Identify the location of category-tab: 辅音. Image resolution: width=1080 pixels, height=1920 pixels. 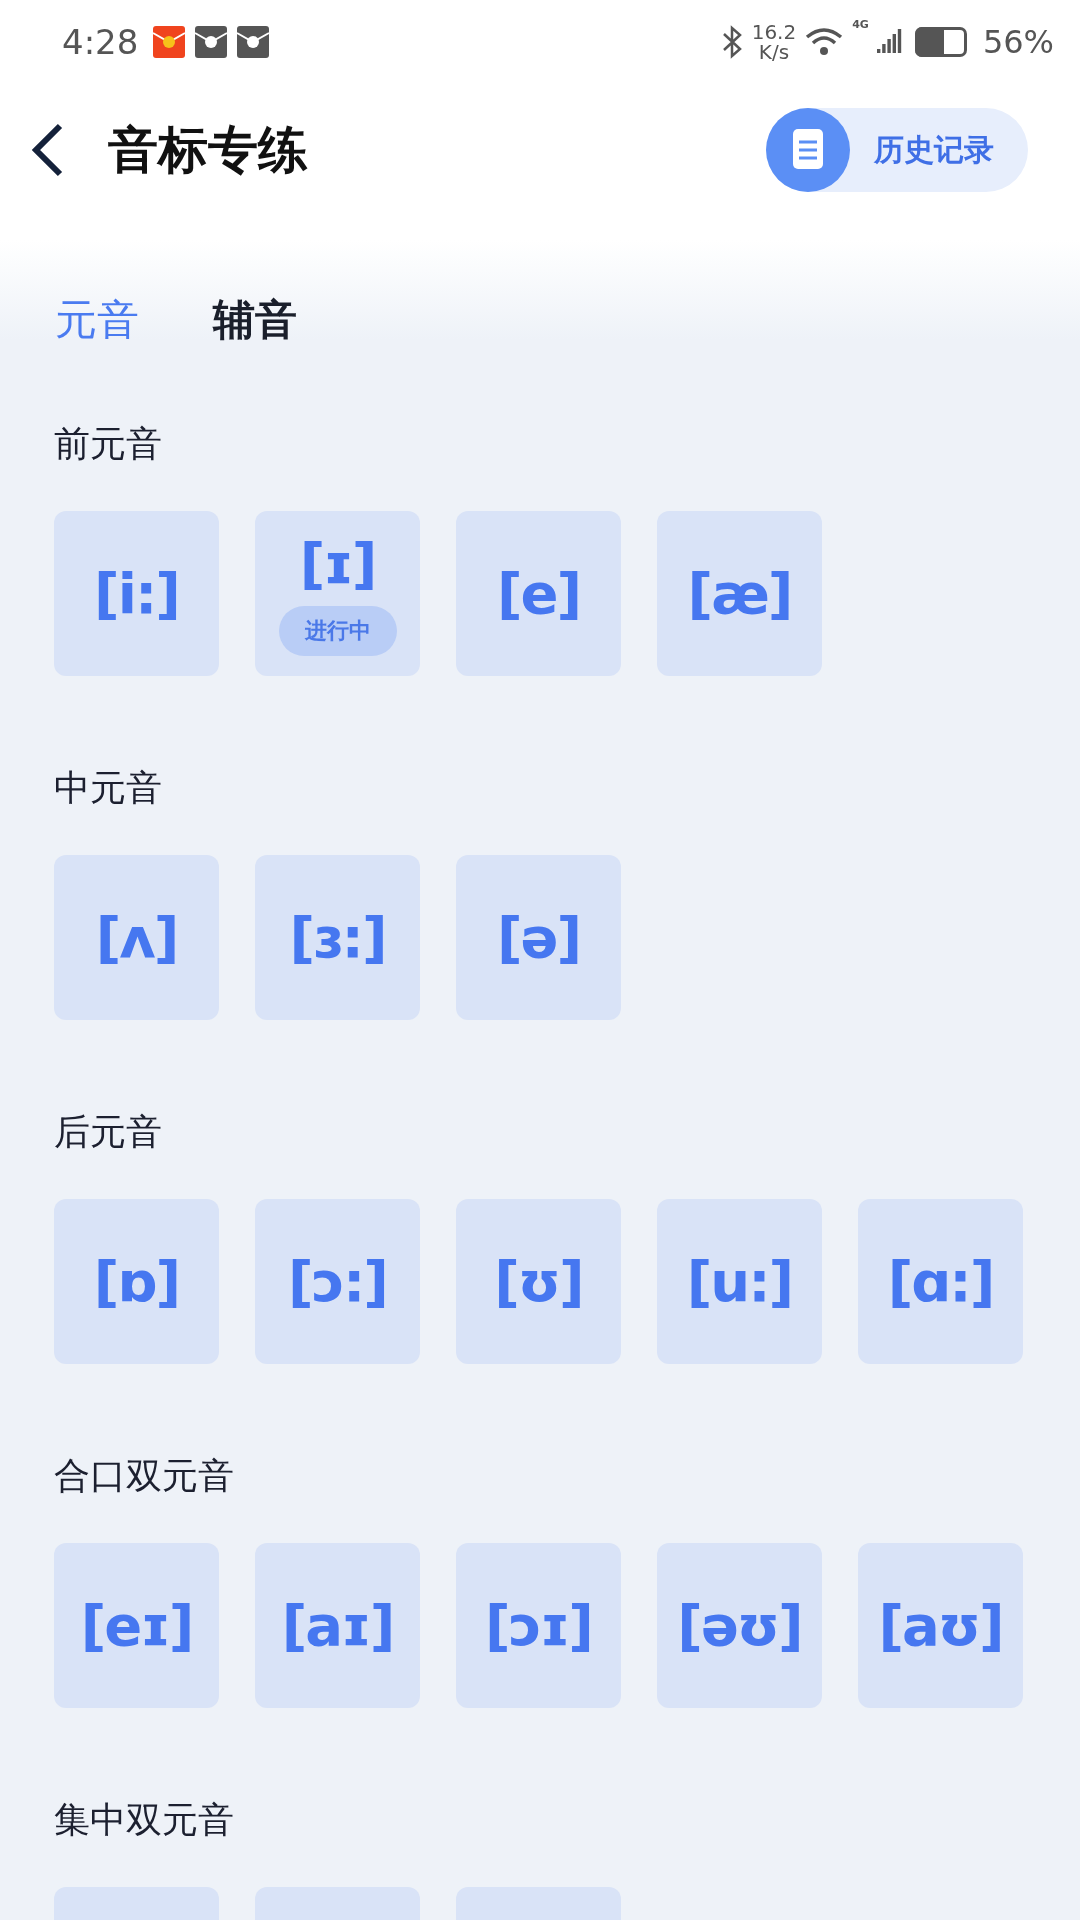
(255, 320).